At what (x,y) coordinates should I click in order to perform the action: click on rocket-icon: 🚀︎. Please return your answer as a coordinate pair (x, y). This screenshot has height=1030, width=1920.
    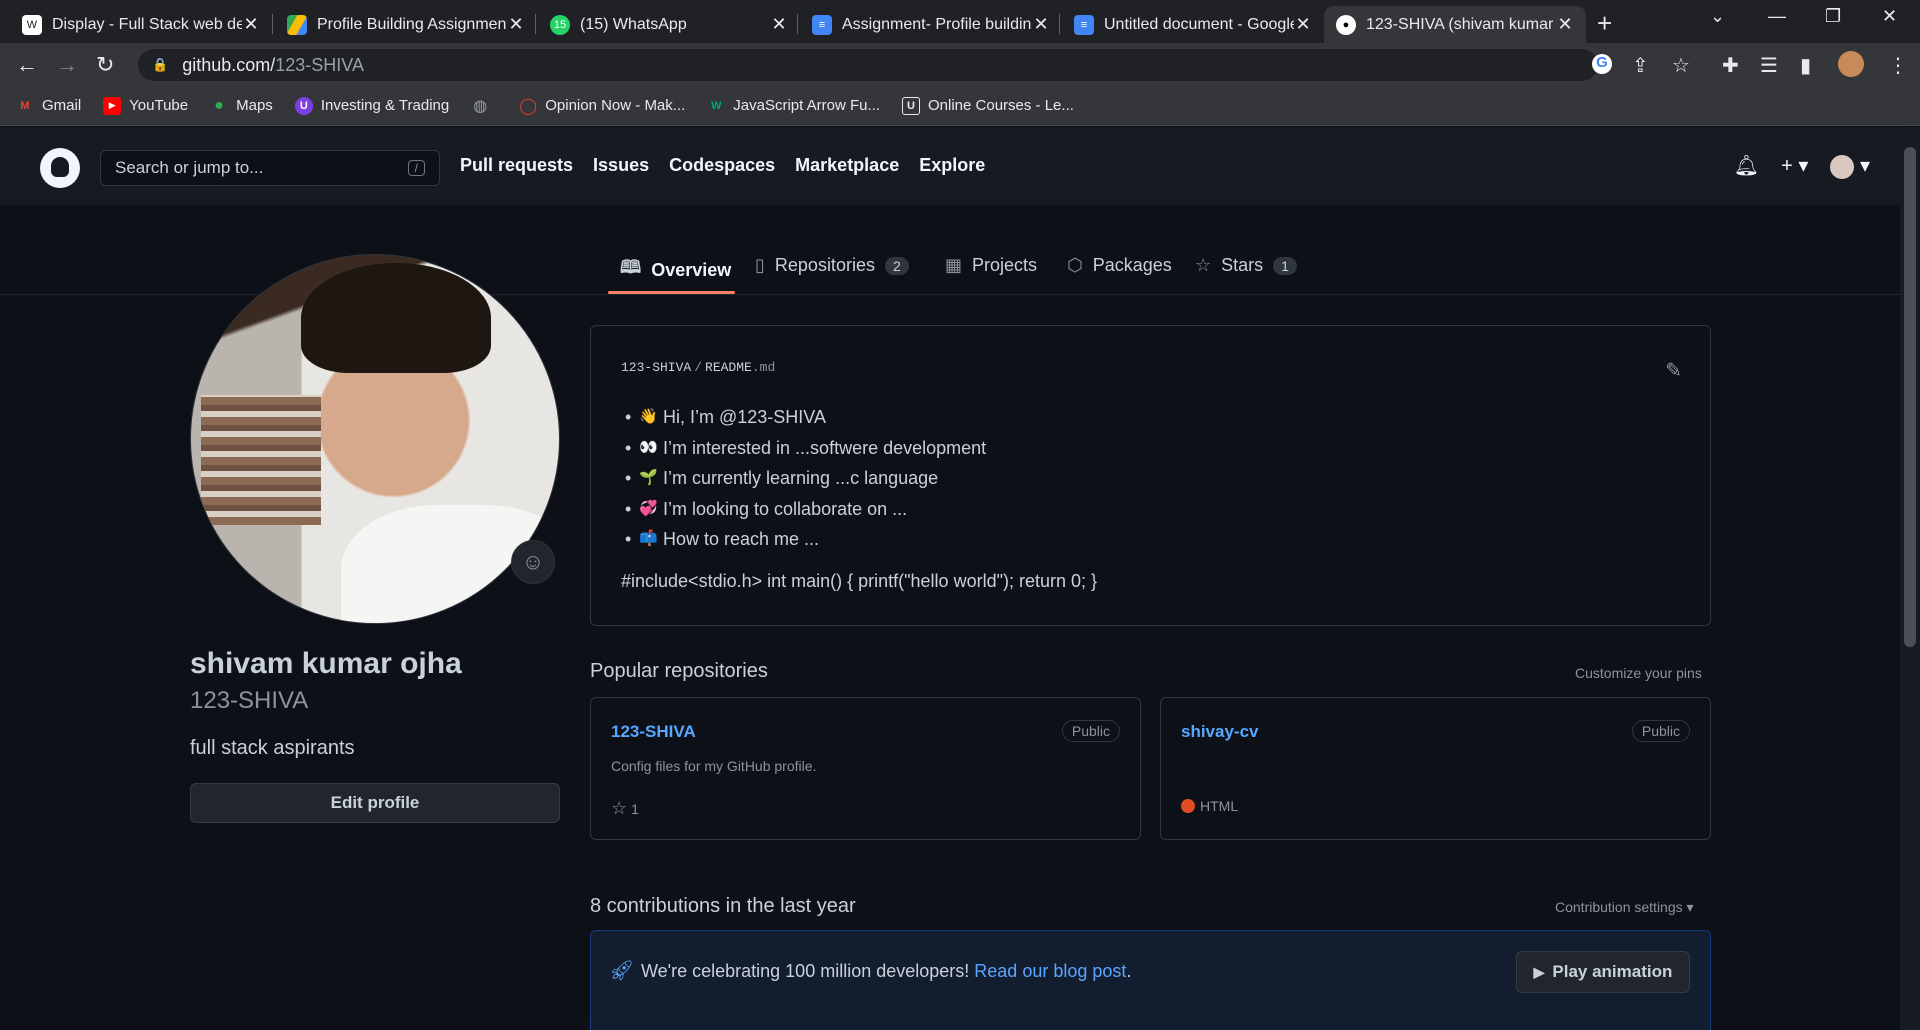
    Looking at the image, I should click on (622, 971).